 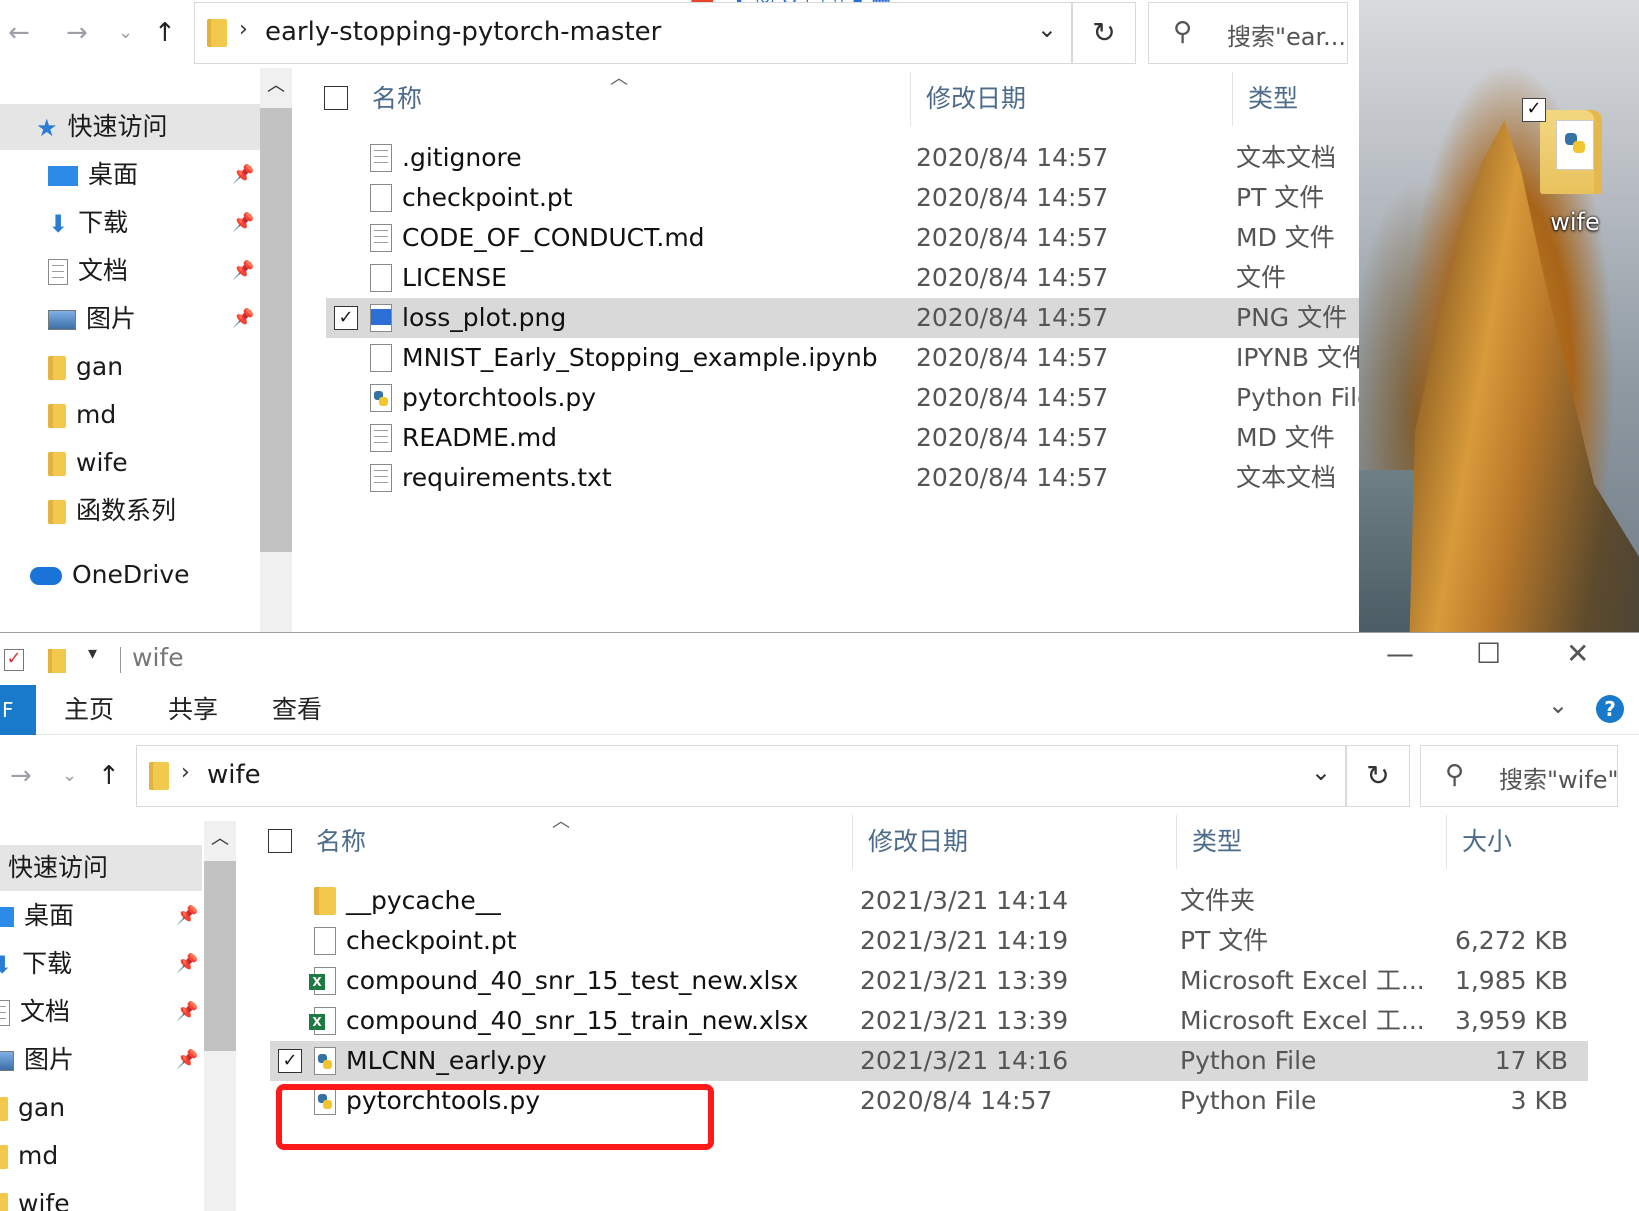 What do you see at coordinates (49, 915) in the screenshot?
I see `nav-item-label: 桌面` at bounding box center [49, 915].